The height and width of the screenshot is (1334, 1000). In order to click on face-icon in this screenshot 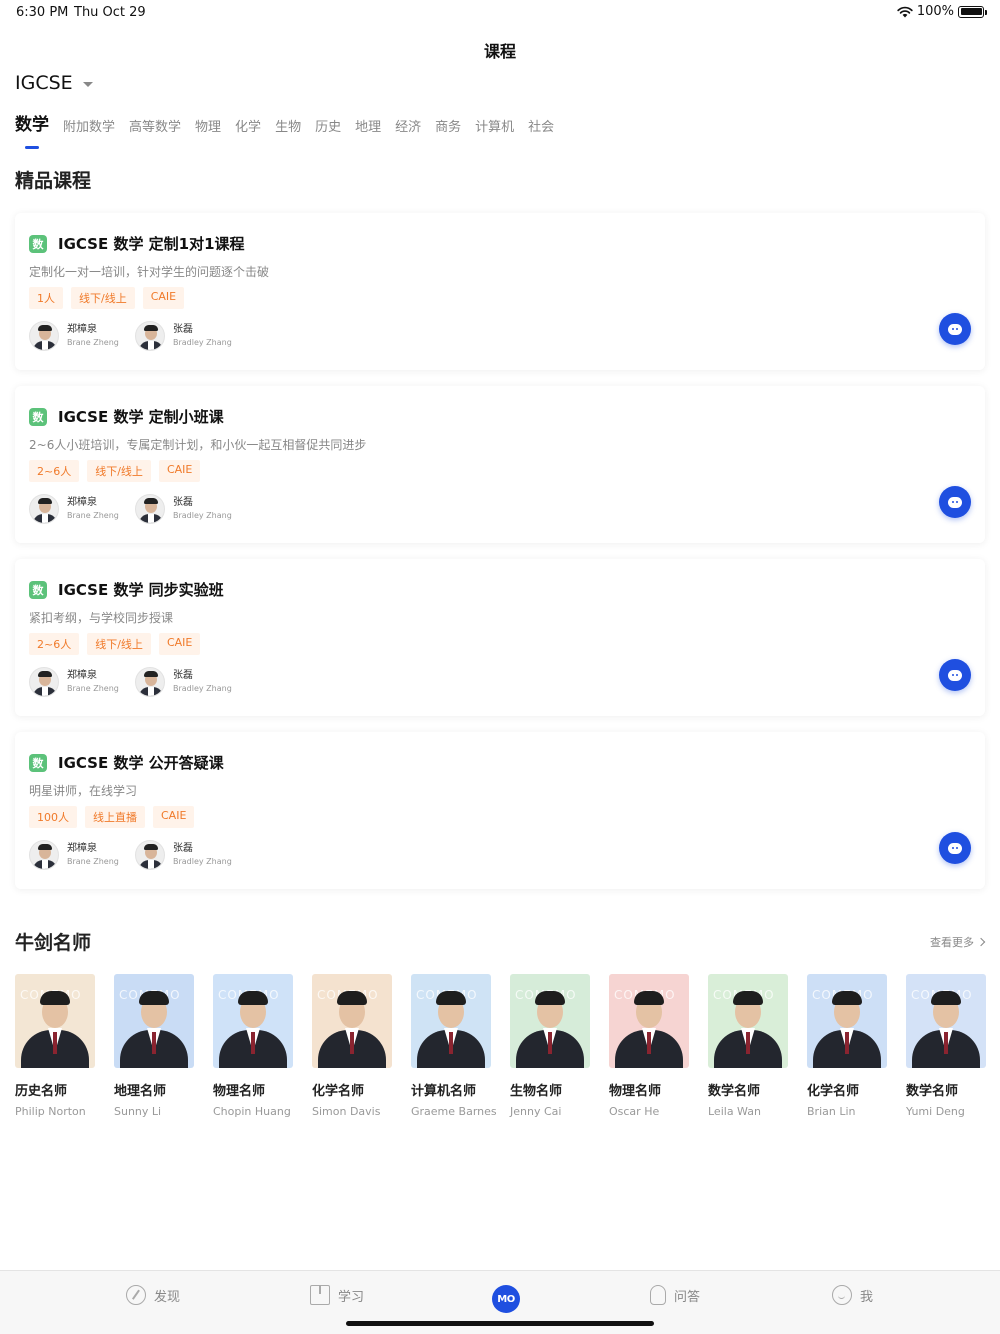, I will do `click(842, 1295)`.